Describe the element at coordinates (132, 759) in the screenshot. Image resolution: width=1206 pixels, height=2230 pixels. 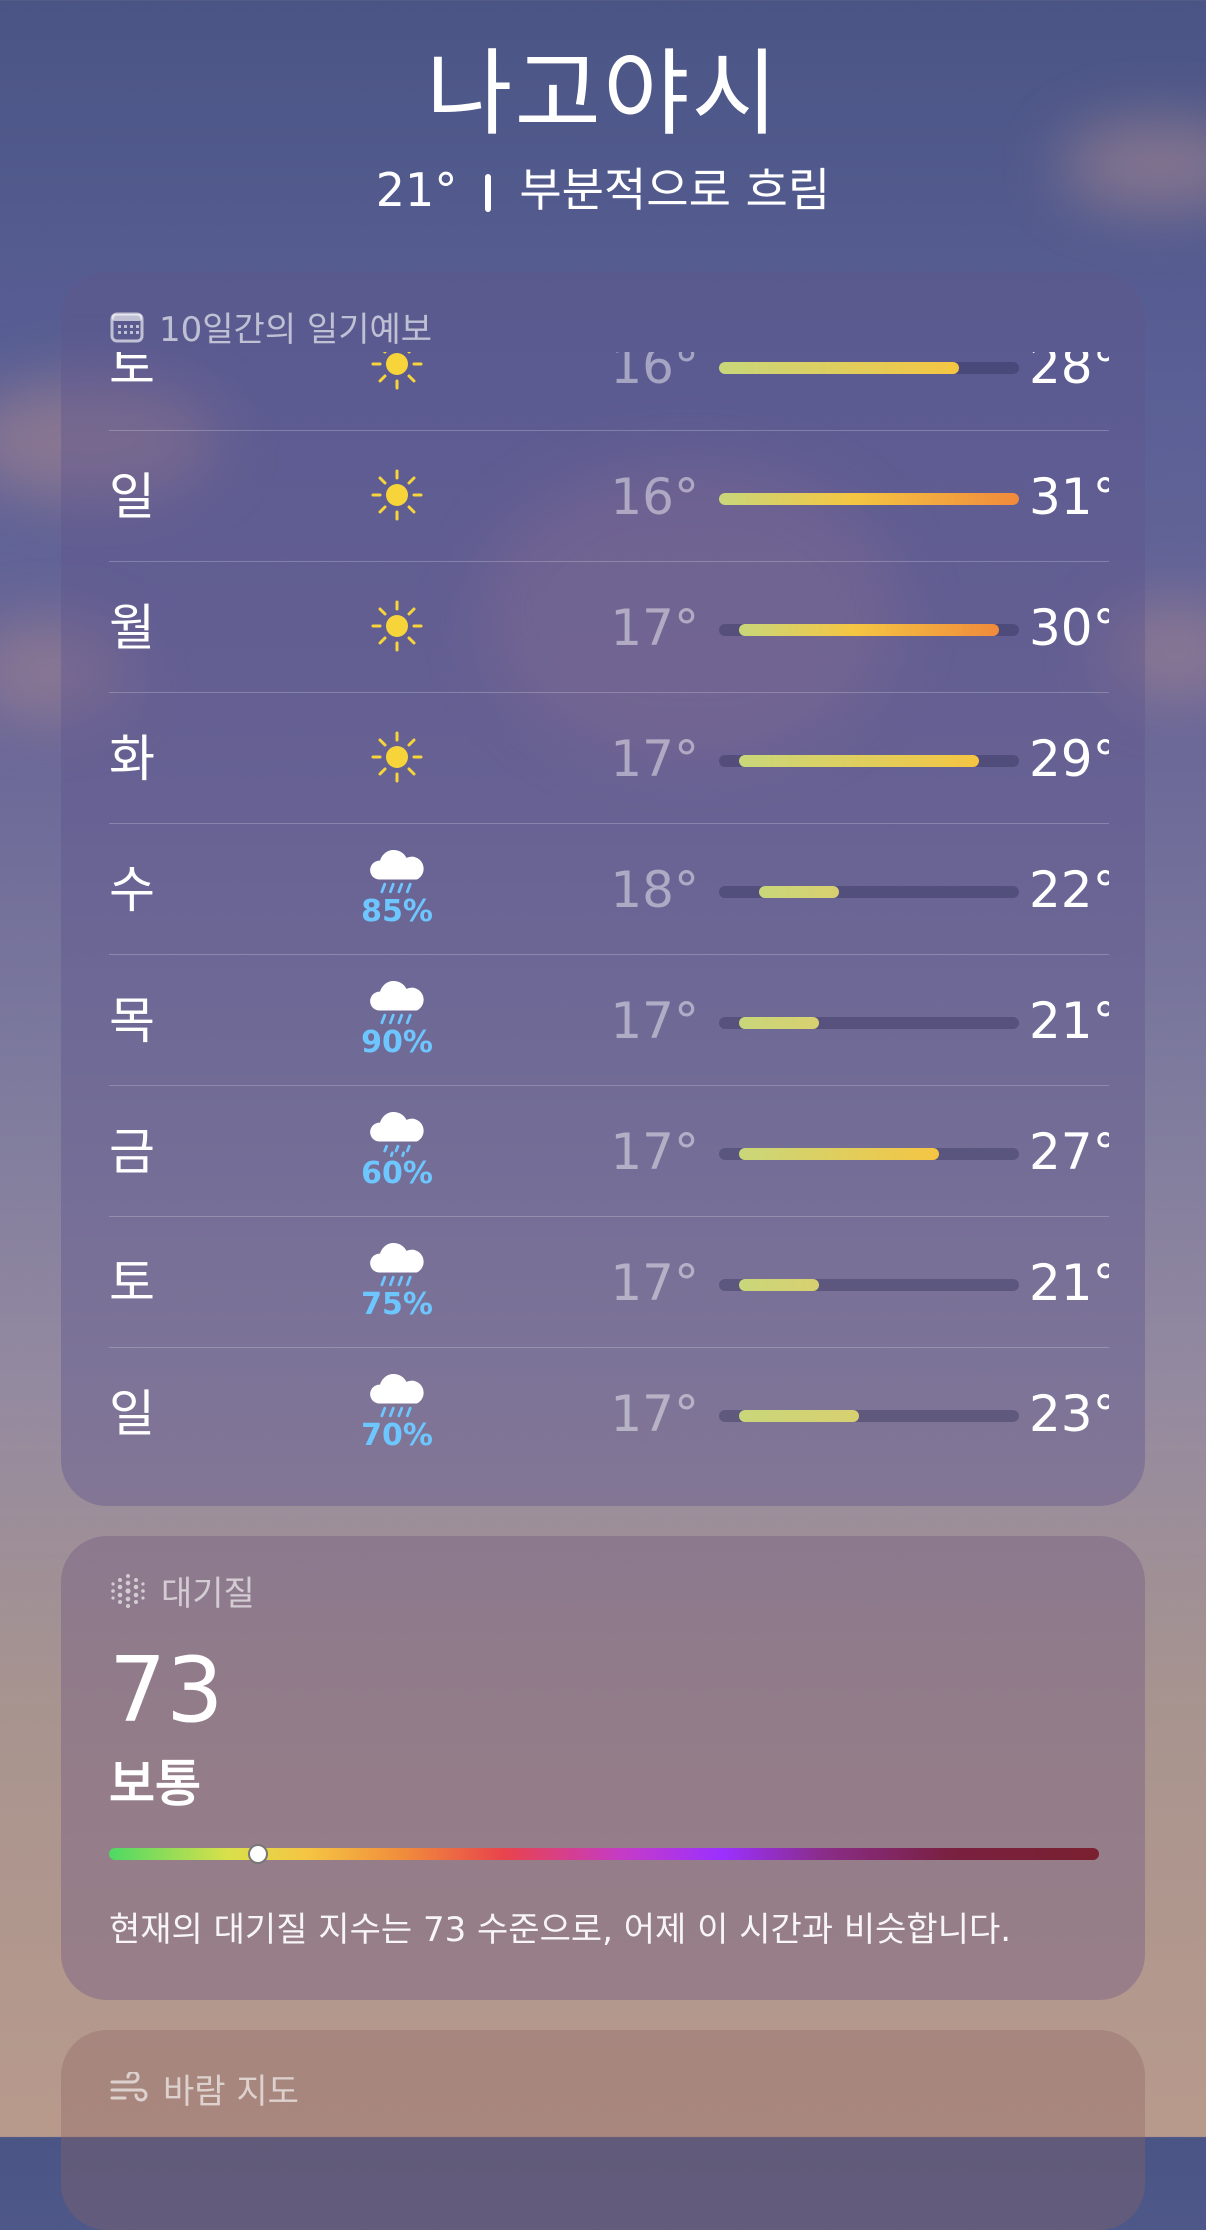
I see `forecast-day: 화` at that location.